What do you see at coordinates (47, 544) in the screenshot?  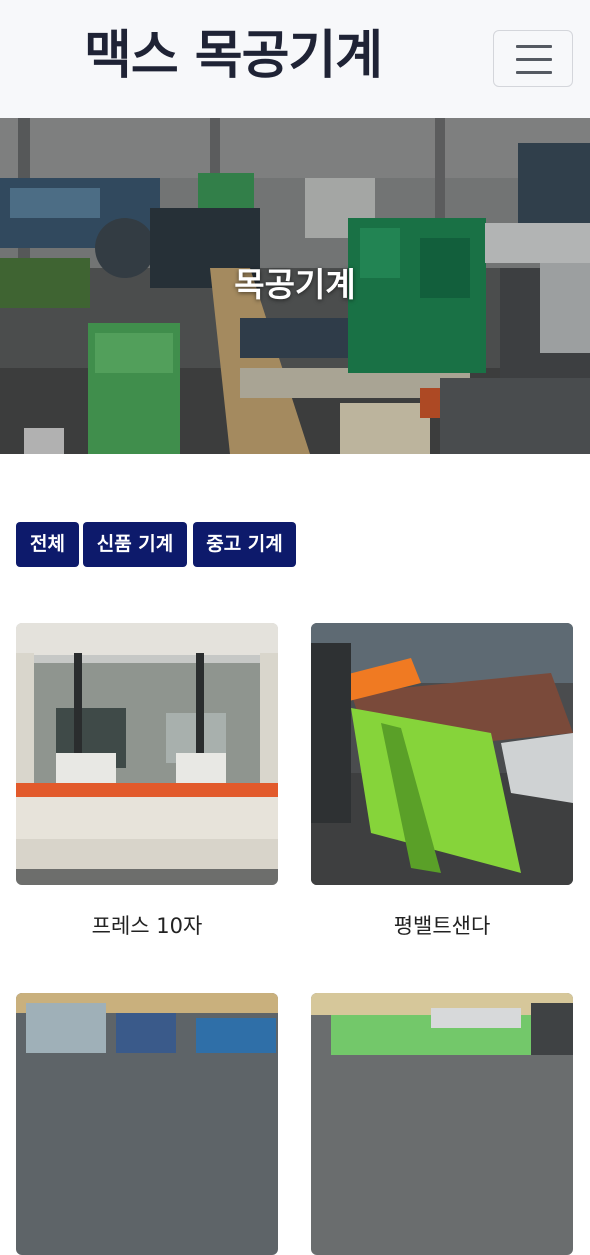 I see `filter-all-button: 전체` at bounding box center [47, 544].